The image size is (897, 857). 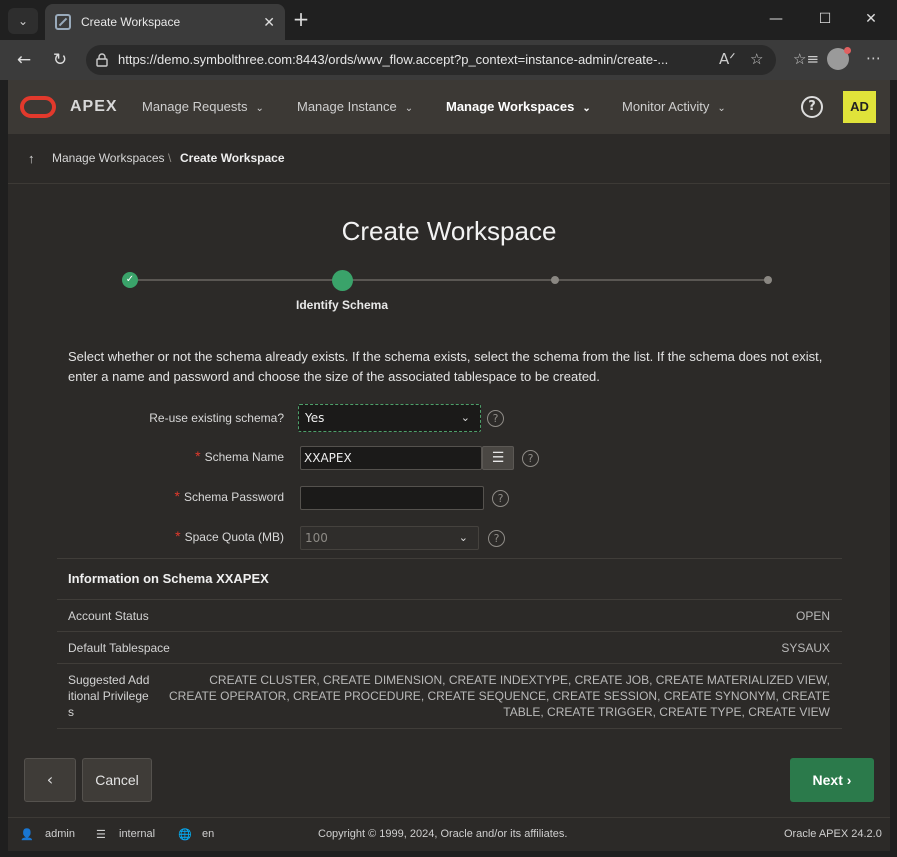 What do you see at coordinates (232, 158) in the screenshot?
I see `breadcrumb-current: Create Workspace` at bounding box center [232, 158].